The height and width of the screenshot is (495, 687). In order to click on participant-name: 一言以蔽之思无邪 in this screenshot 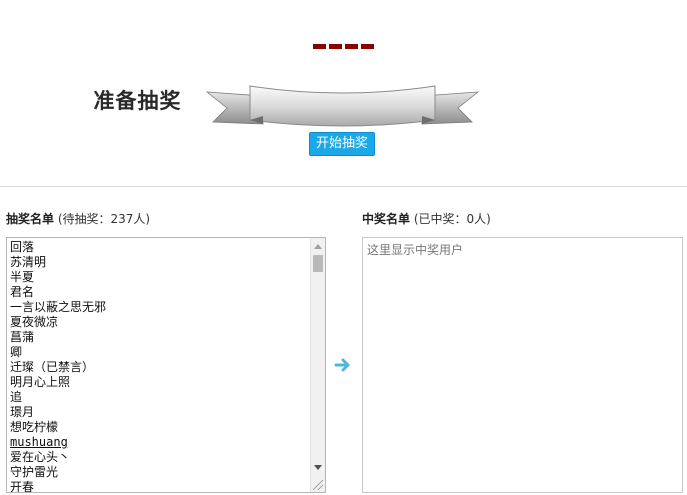, I will do `click(58, 307)`.